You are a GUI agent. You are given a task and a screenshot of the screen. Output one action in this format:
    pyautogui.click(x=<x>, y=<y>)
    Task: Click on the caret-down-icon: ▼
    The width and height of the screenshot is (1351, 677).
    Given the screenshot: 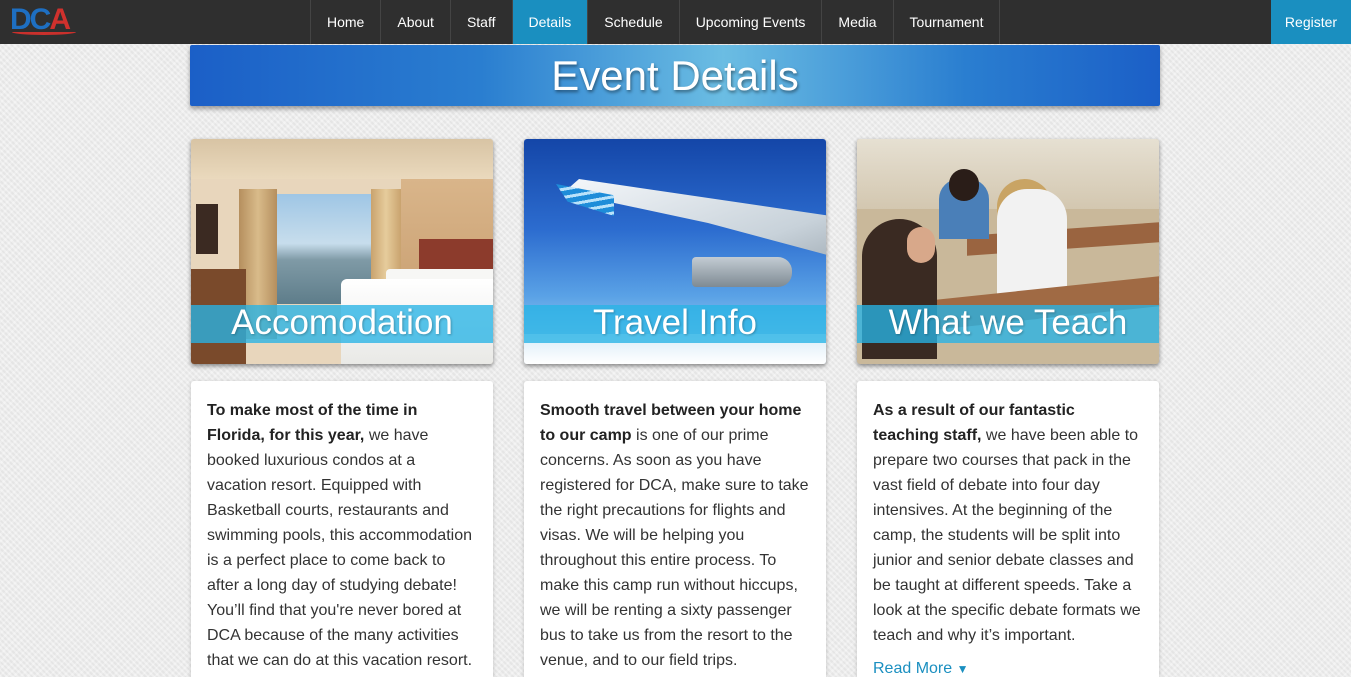 What is the action you would take?
    pyautogui.click(x=962, y=669)
    